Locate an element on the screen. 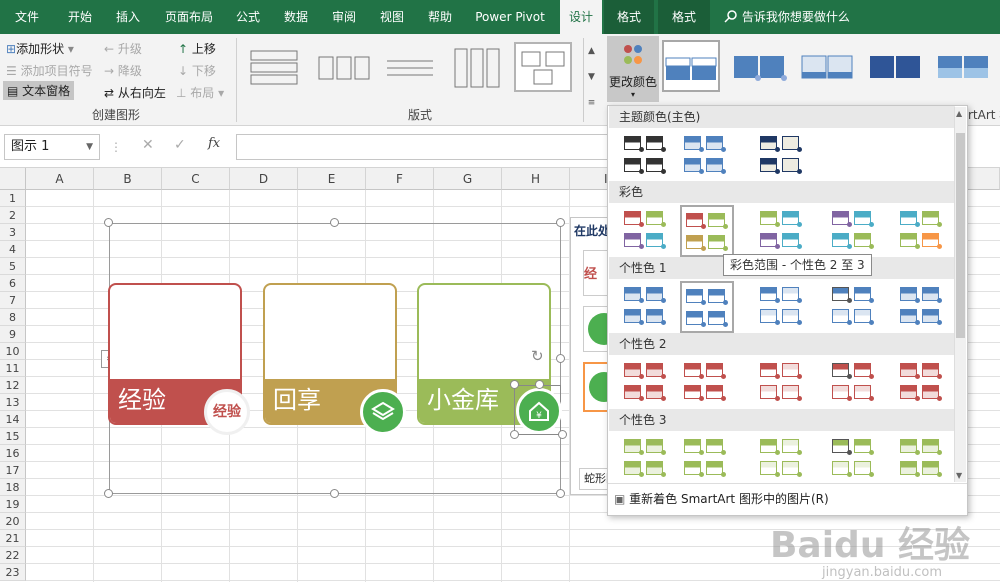 Image resolution: width=1000 pixels, height=582 pixels. column-header-c: C is located at coordinates (196, 179).